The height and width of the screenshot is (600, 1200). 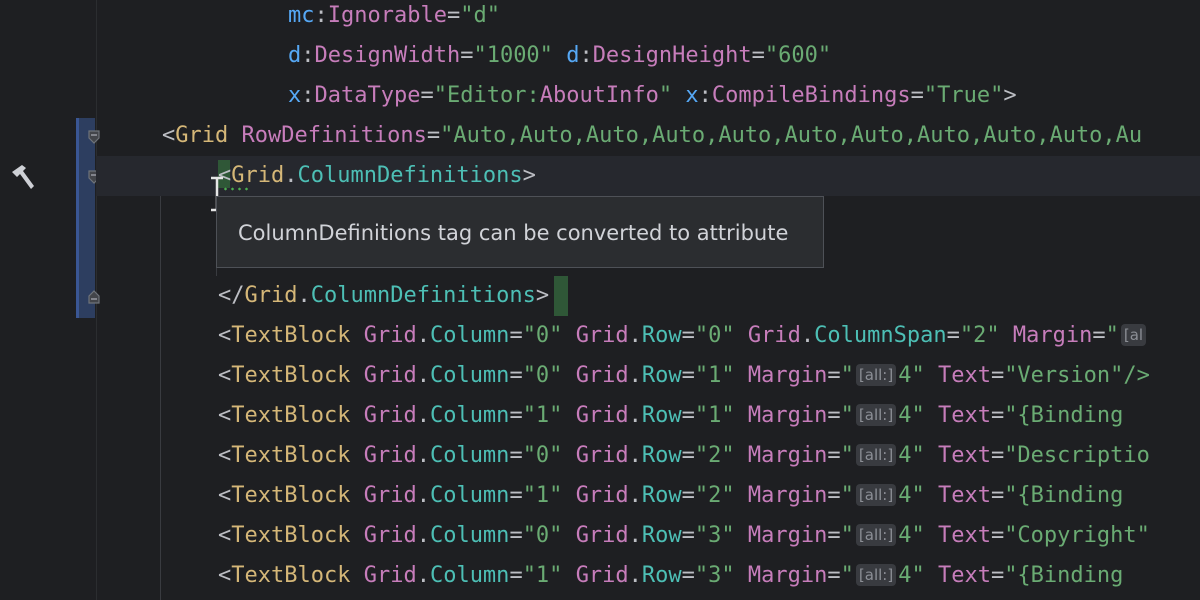 I want to click on matched-tag-highlight, so click(x=561, y=296).